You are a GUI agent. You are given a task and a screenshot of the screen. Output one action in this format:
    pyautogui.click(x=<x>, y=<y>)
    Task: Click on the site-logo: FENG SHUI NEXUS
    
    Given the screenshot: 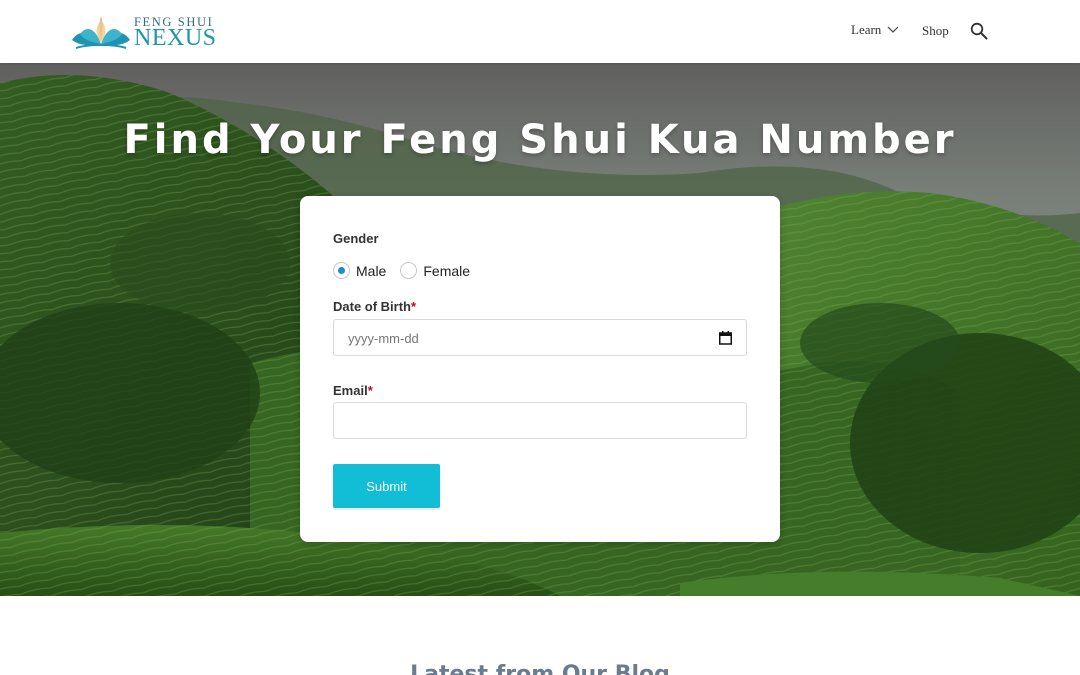 What is the action you would take?
    pyautogui.click(x=145, y=32)
    